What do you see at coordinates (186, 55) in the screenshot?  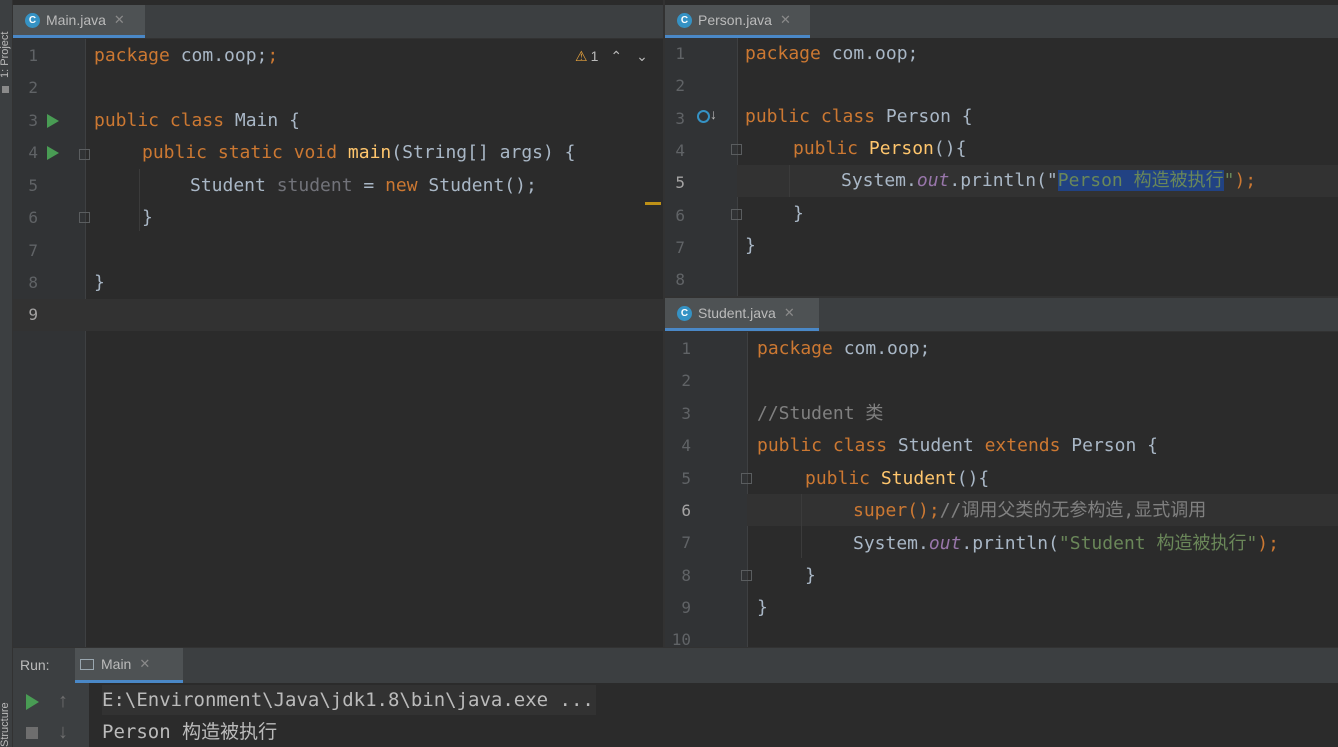 I see `code-line: package com.oop;;` at bounding box center [186, 55].